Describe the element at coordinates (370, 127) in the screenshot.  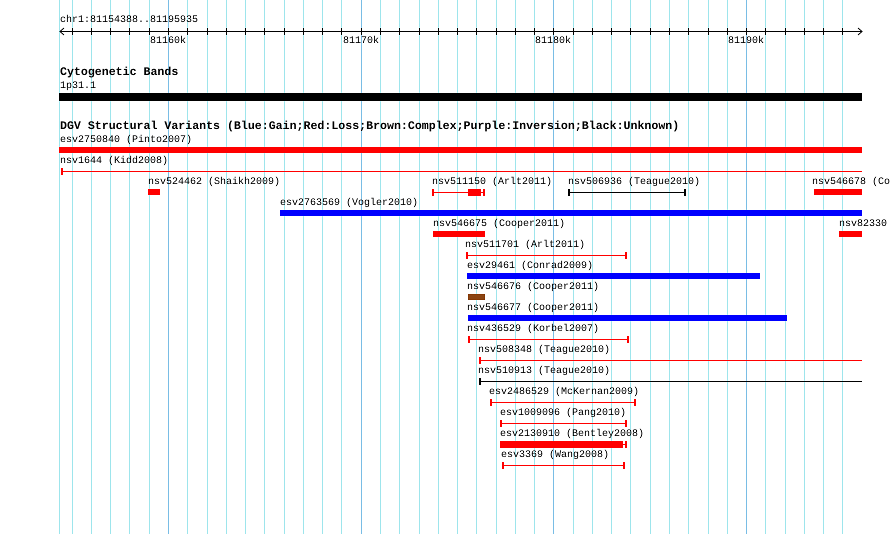
I see `track-title: DGV Structural Variants (Blue:Gain;Red:Loss;Brown:Complex;Purple:Inversion;Black:Unknown)` at that location.